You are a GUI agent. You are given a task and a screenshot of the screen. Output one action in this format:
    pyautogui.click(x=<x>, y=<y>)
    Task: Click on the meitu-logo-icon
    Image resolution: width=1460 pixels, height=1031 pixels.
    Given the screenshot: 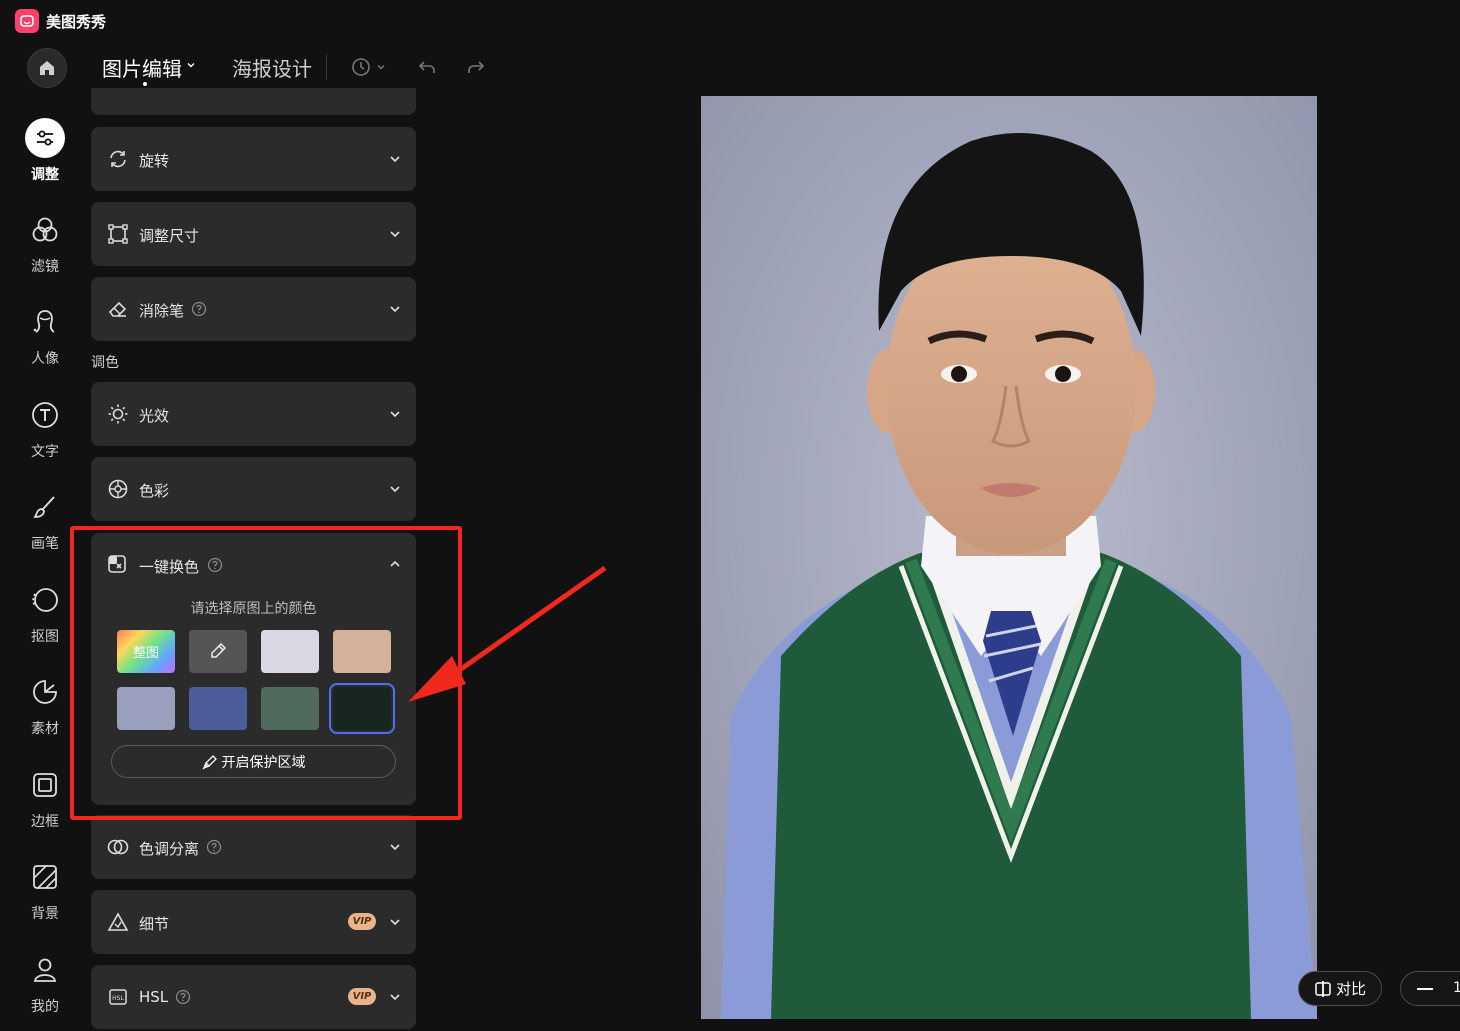 What is the action you would take?
    pyautogui.click(x=27, y=21)
    